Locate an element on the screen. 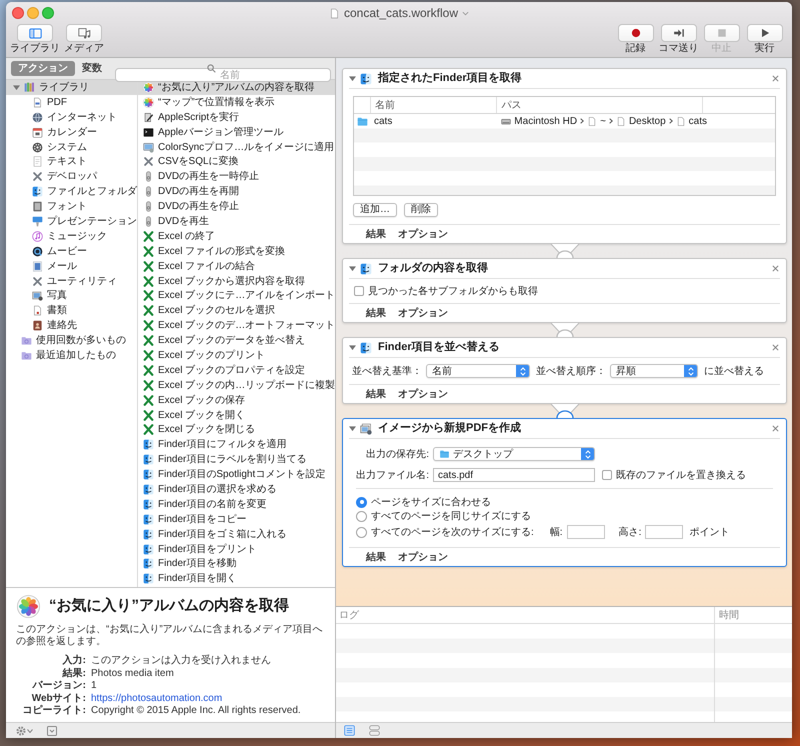  library-item: 写真 is located at coordinates (71, 296).